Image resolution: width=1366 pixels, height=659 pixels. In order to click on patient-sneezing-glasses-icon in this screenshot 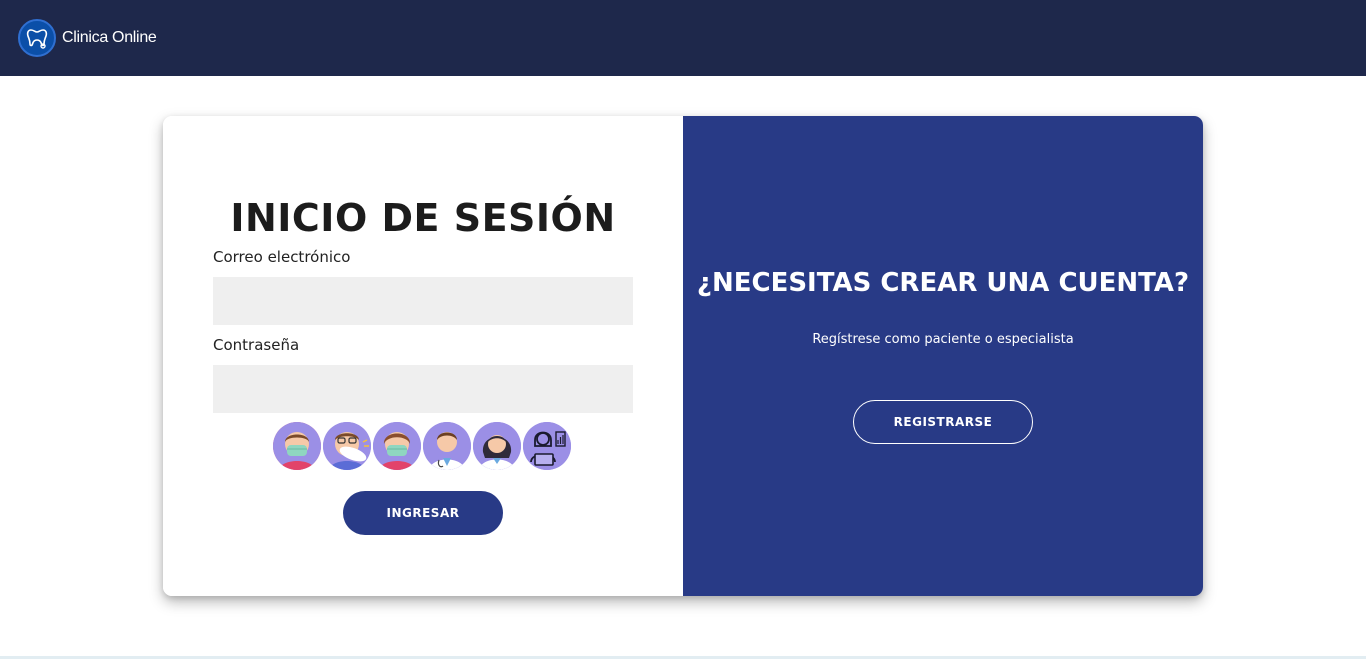, I will do `click(347, 446)`.